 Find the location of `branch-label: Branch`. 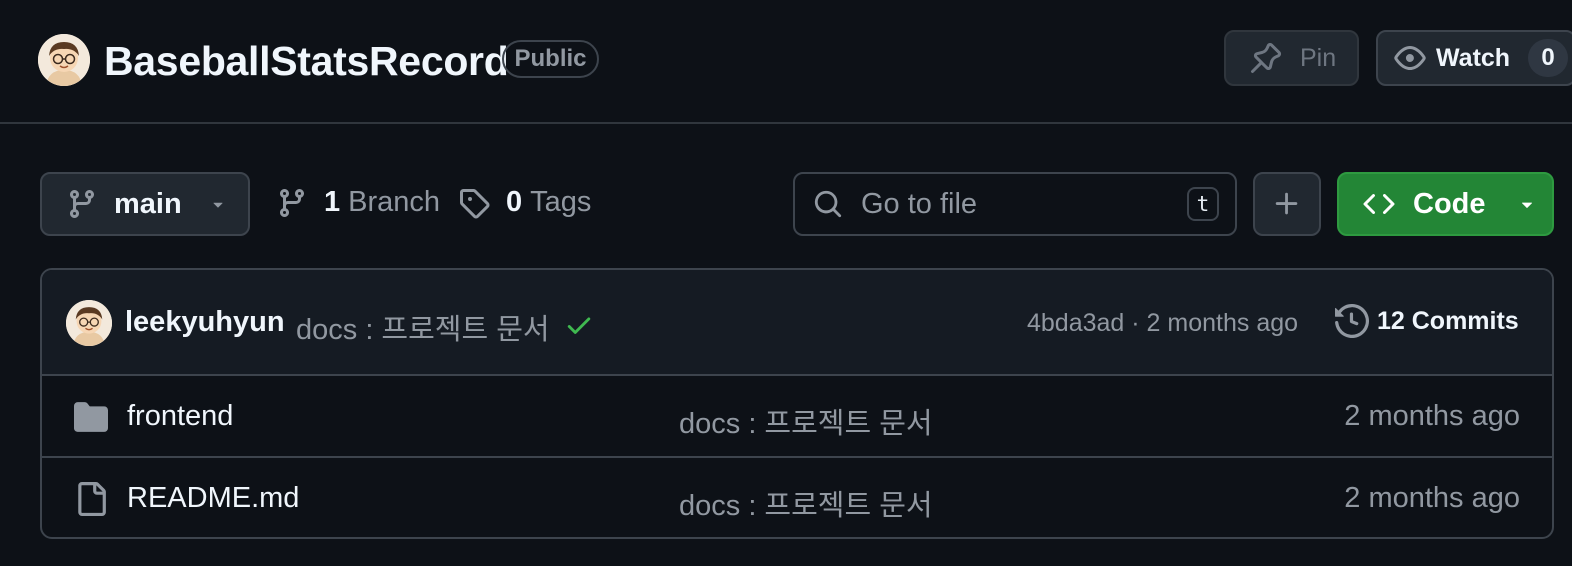

branch-label: Branch is located at coordinates (394, 202).